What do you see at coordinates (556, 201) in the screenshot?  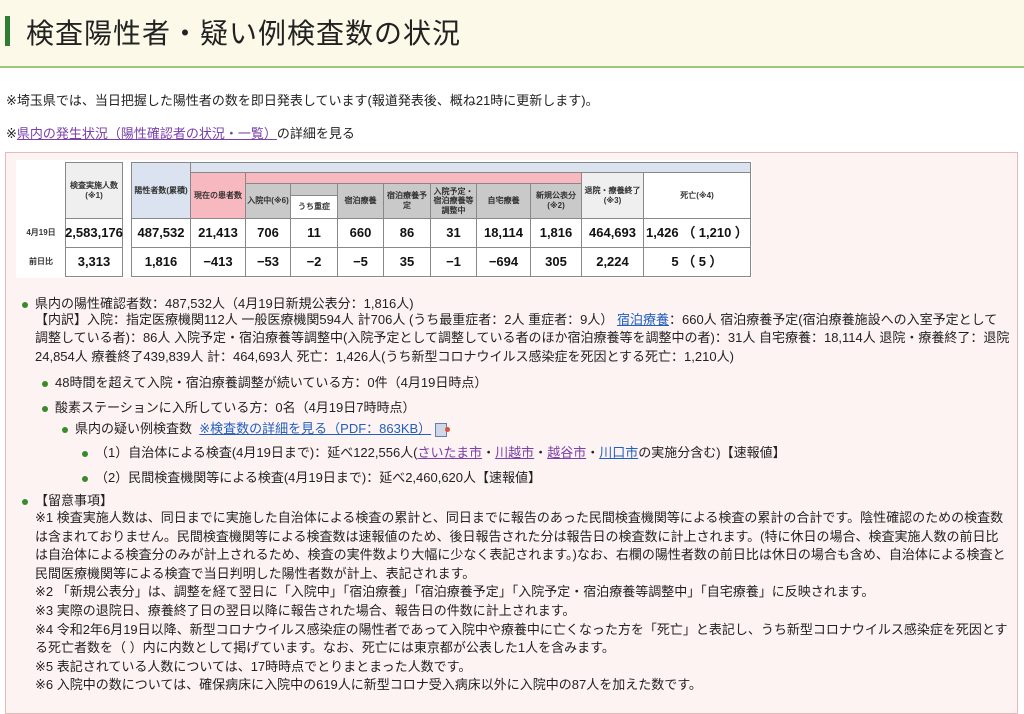 I see `header-new: 新規公表分(※2)` at bounding box center [556, 201].